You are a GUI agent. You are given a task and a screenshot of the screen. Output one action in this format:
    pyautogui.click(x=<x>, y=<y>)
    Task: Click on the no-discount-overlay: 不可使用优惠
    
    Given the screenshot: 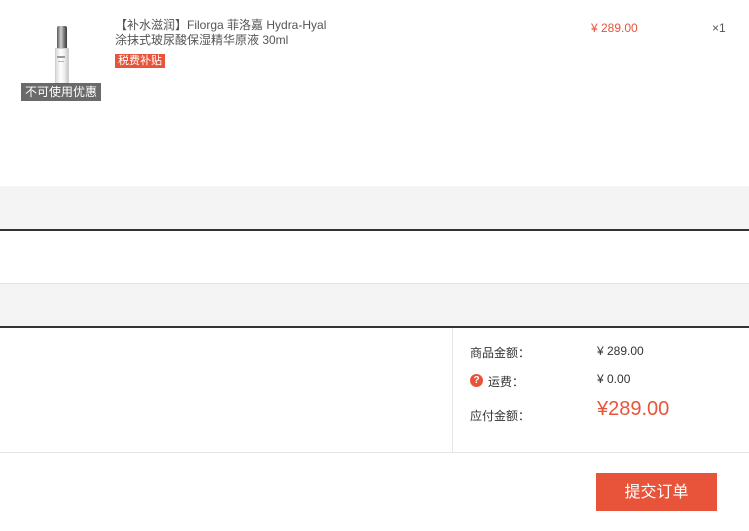 What is the action you would take?
    pyautogui.click(x=61, y=92)
    